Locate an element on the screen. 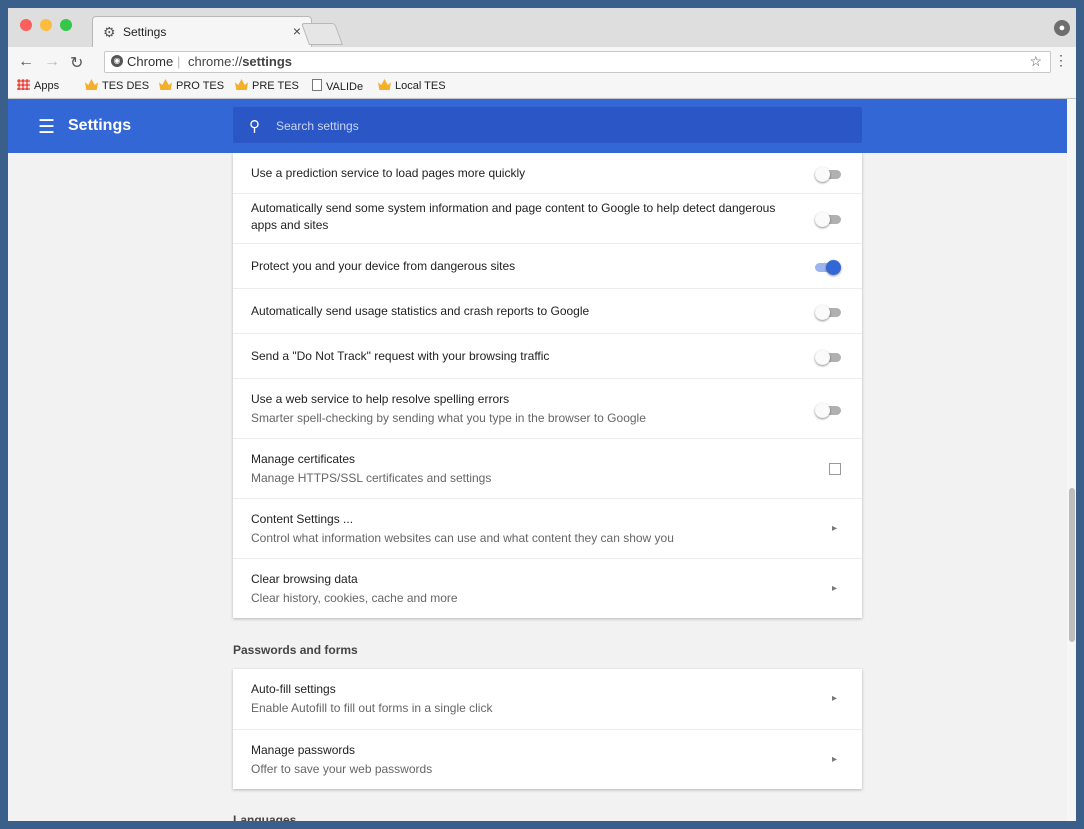  bookmark-apps: Apps is located at coordinates (38, 85).